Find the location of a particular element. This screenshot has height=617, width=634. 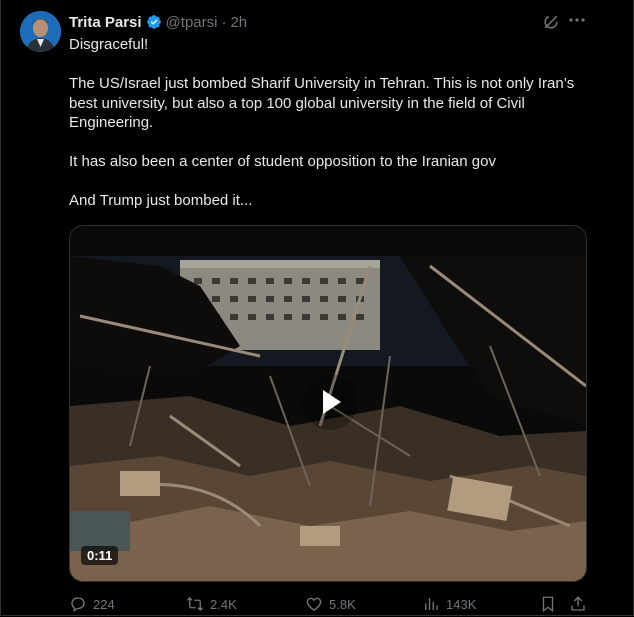

analytics-icon is located at coordinates (431, 604).